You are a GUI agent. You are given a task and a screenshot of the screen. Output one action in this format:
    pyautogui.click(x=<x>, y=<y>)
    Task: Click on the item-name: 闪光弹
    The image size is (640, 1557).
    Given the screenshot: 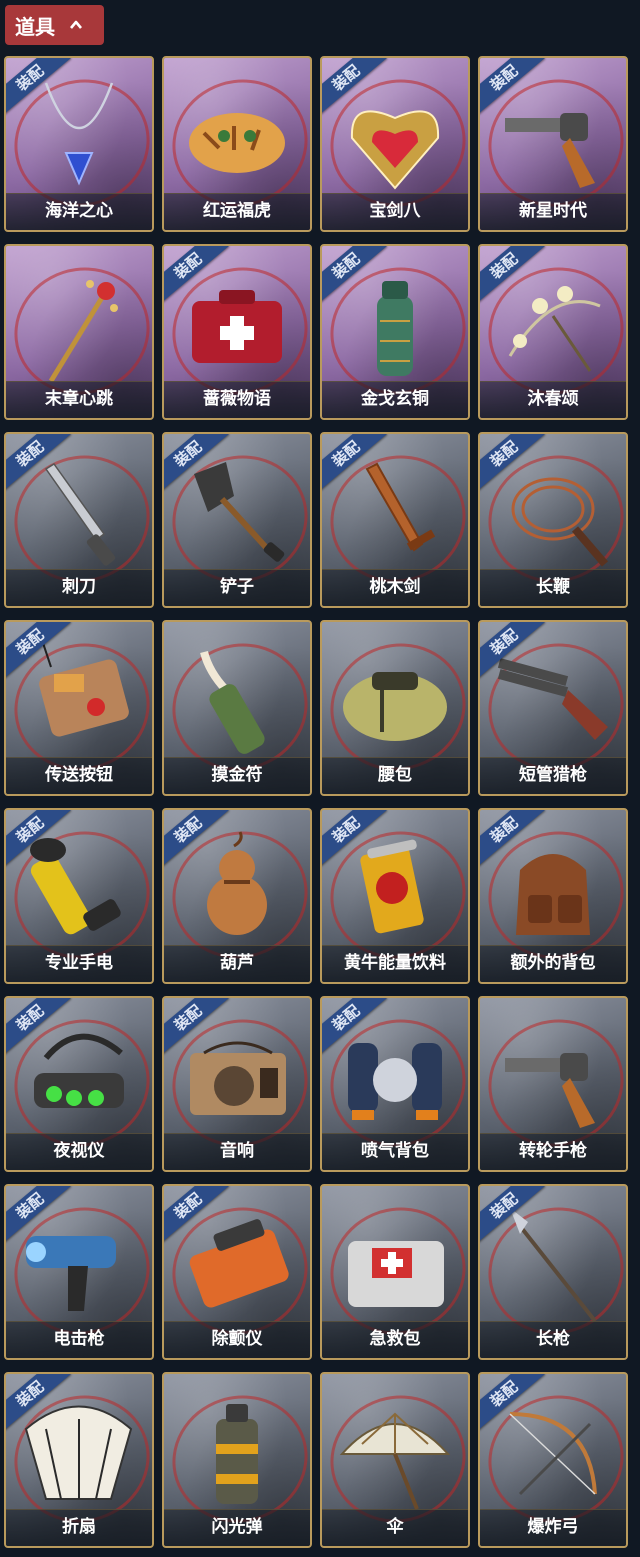 What is the action you would take?
    pyautogui.click(x=237, y=1527)
    